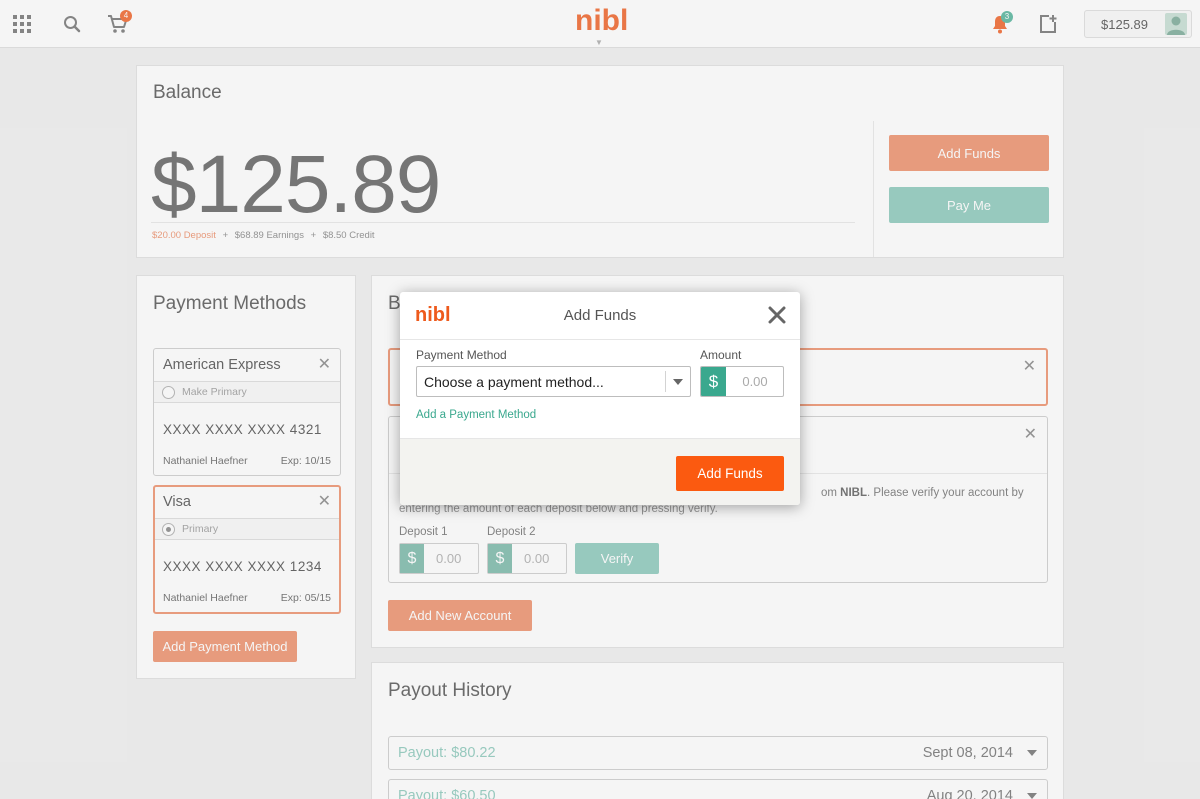  Describe the element at coordinates (721, 355) in the screenshot. I see `amount-label: Amount` at that location.